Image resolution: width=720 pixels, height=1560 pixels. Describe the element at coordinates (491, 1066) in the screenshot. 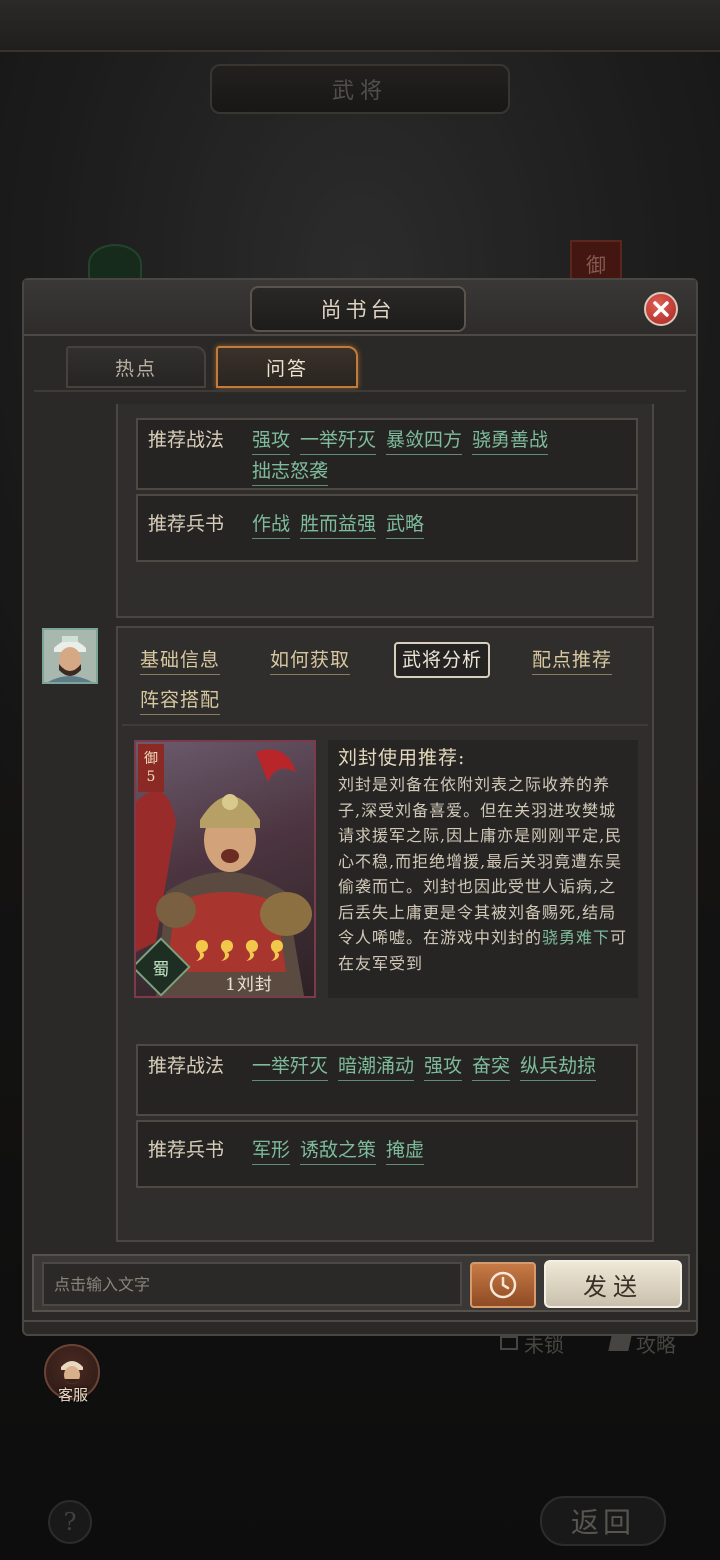

I see `tactic-link: 奋突` at that location.